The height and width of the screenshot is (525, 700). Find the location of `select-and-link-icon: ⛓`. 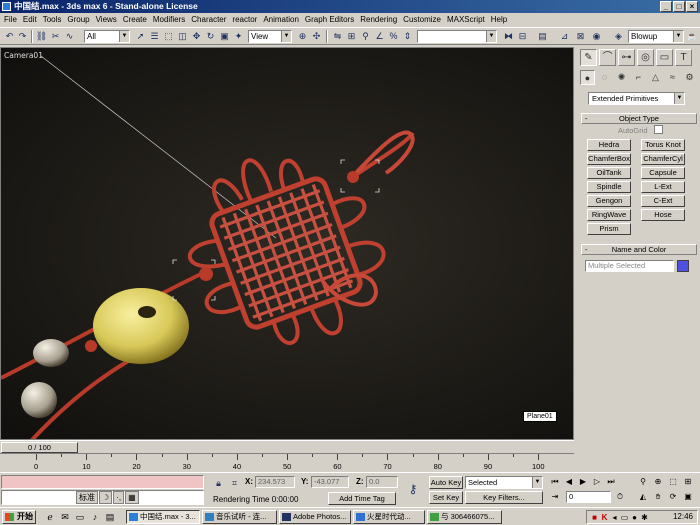

select-and-link-icon: ⛓ is located at coordinates (41, 36).